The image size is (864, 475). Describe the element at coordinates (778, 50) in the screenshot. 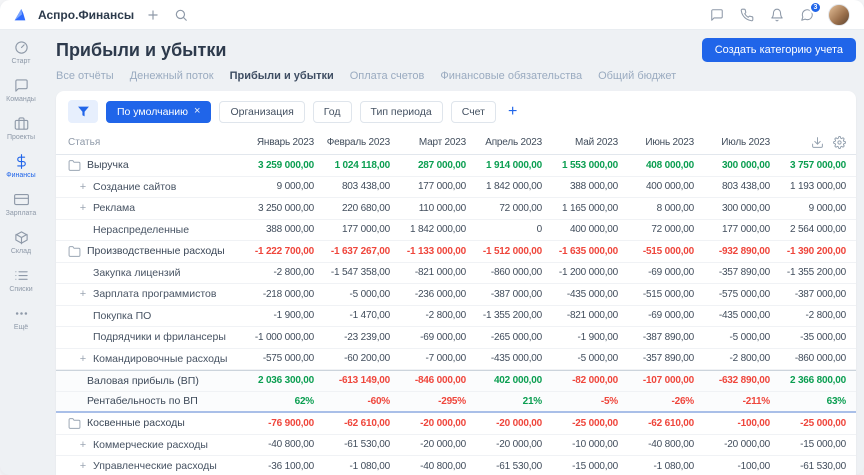

I see `create-category-button: Создать категорию учета` at that location.